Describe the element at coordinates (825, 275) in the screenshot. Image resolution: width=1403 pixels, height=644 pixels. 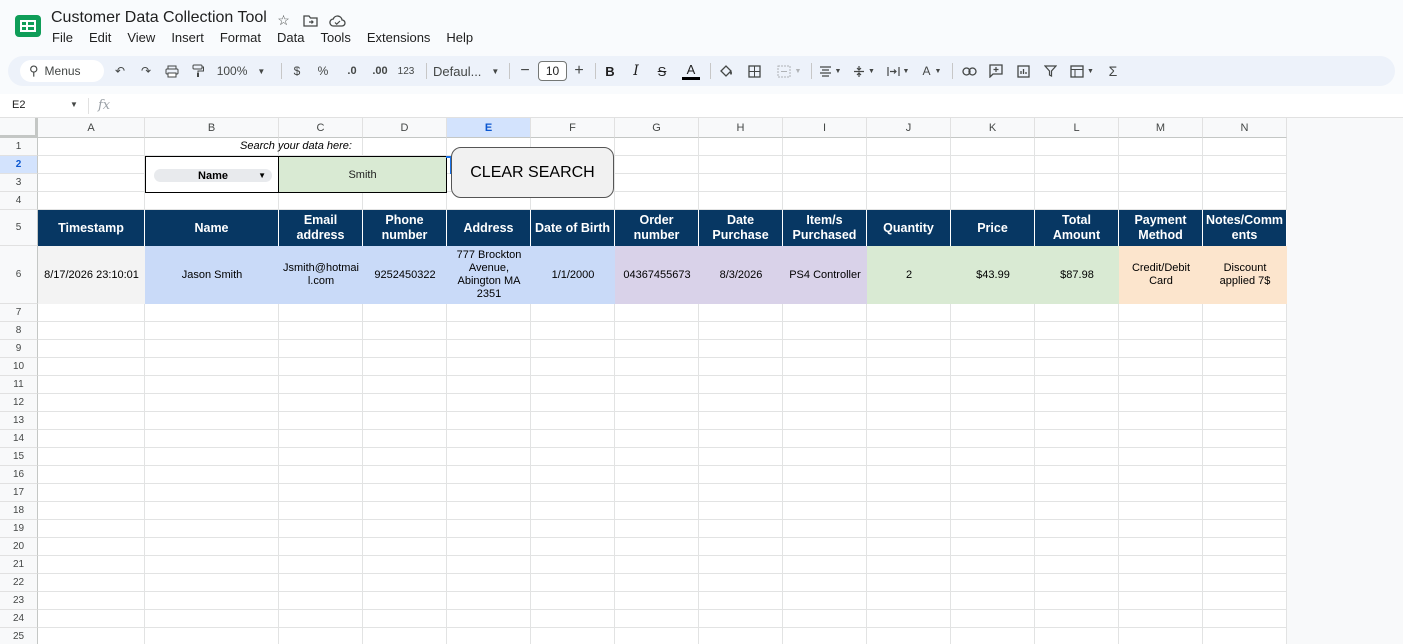
I see `table-data-cell: PS4 Controller` at that location.